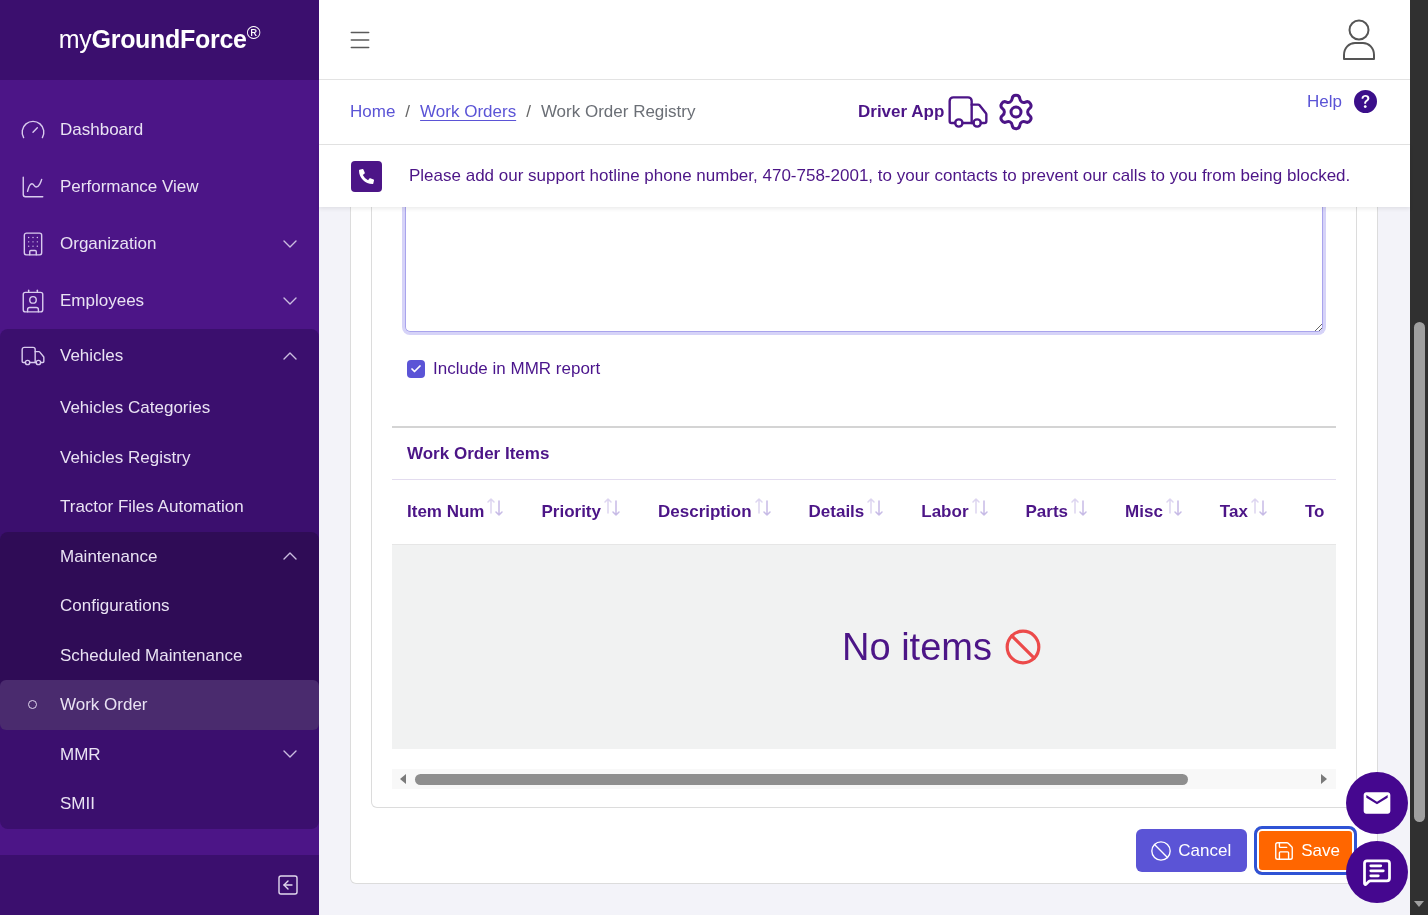 The height and width of the screenshot is (915, 1428). I want to click on sidebar-item: Tractor Files Automation, so click(159, 507).